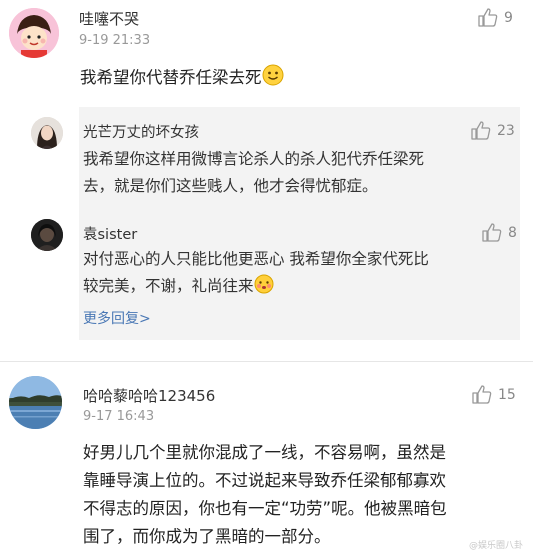 The image size is (533, 554). I want to click on reply-text: 对付恶心的人只能比他更恶心 我希望你全家代死比 较完美，不谢，礼尚往来, so click(256, 274).